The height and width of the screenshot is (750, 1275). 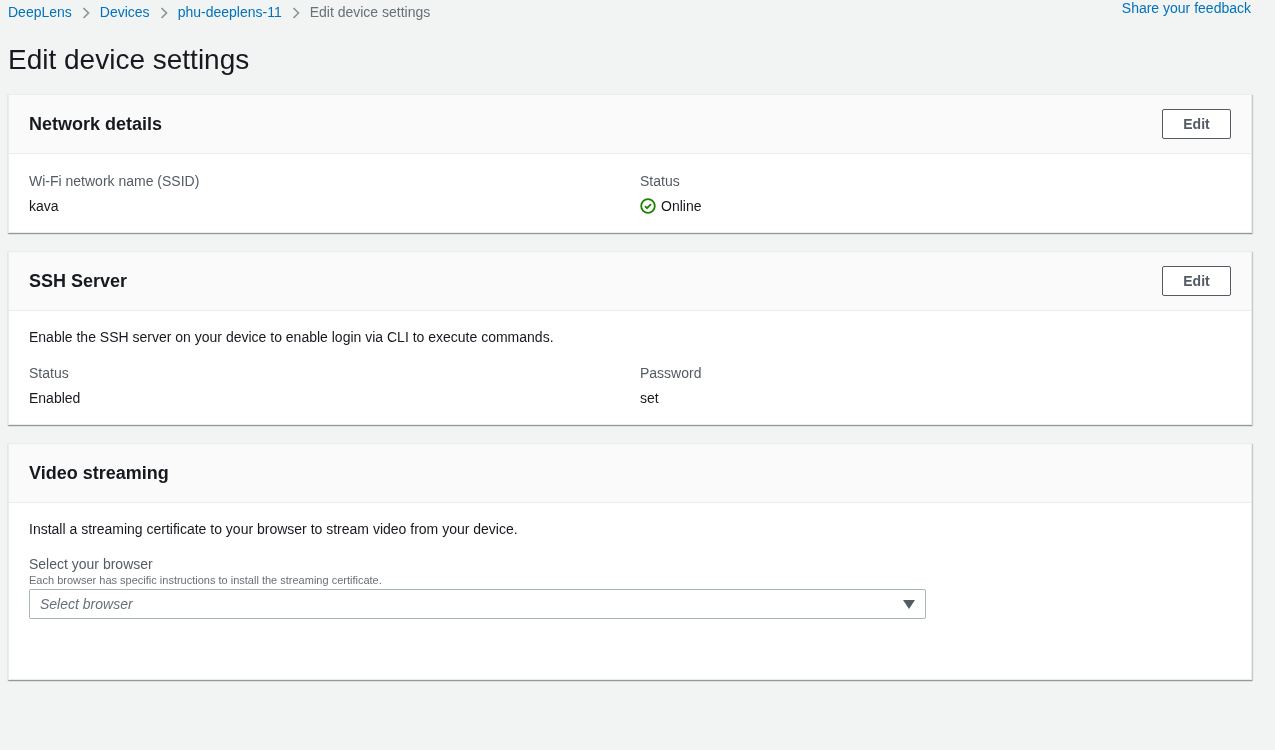 I want to click on field-label: Password, so click(x=671, y=373).